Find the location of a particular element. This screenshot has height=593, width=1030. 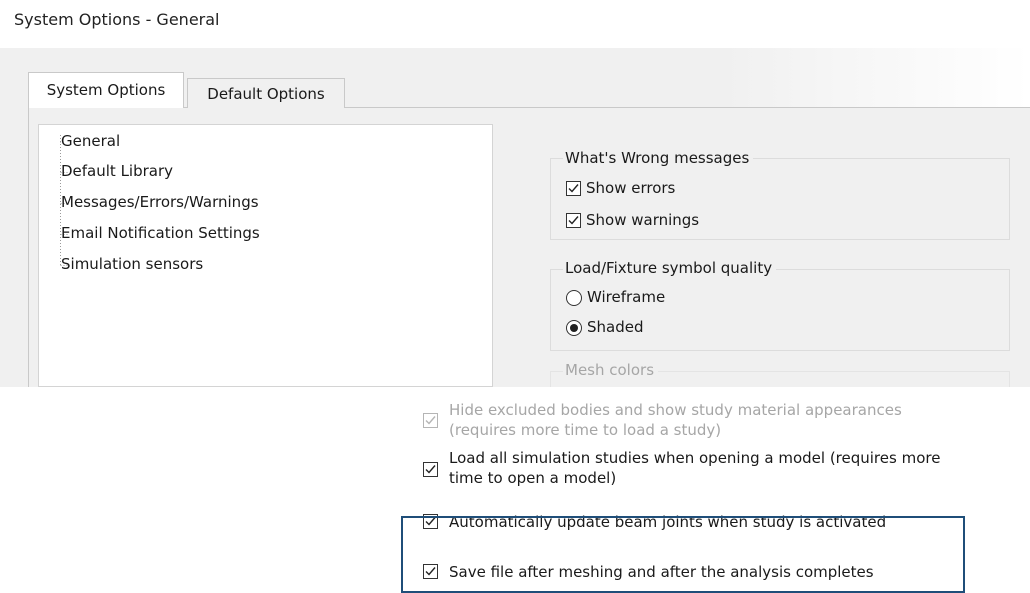

save-file-after-meshing-checkbox is located at coordinates (430, 571).